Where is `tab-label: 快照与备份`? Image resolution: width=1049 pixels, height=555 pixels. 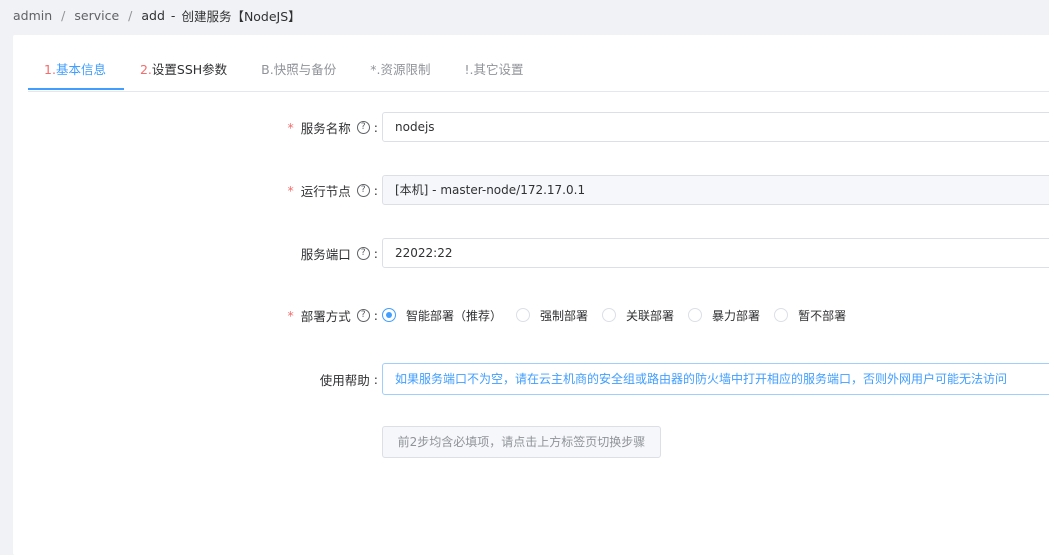 tab-label: 快照与备份 is located at coordinates (305, 69).